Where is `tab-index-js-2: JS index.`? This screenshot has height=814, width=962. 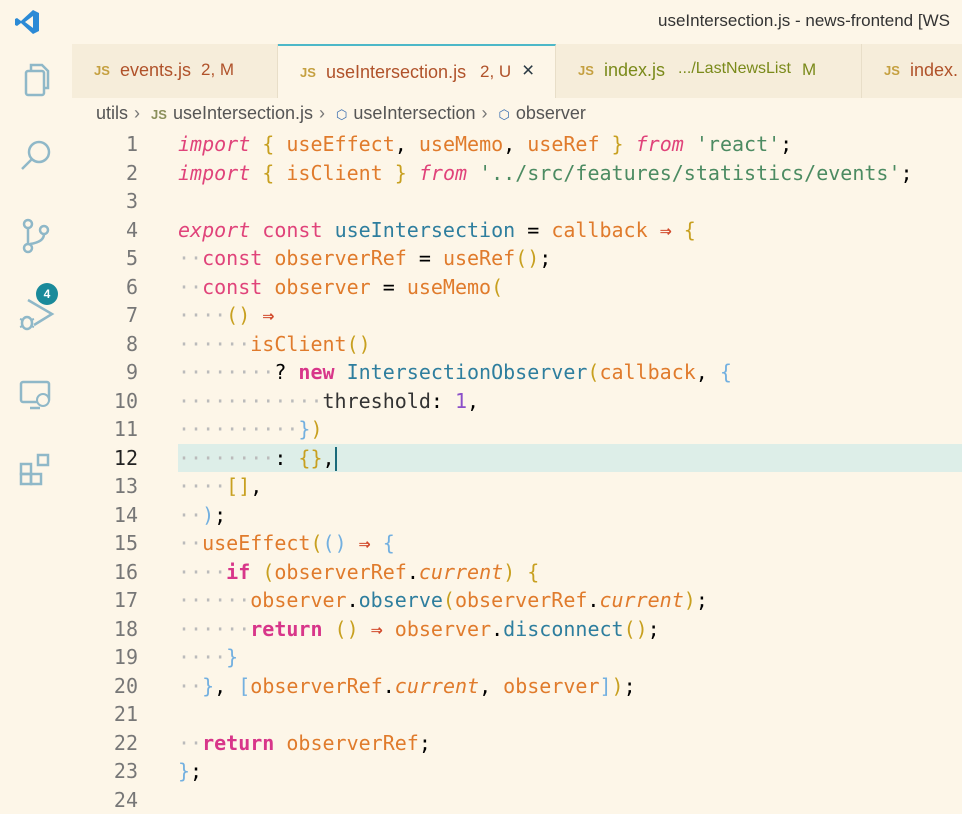 tab-index-js-2: JS index. is located at coordinates (912, 71).